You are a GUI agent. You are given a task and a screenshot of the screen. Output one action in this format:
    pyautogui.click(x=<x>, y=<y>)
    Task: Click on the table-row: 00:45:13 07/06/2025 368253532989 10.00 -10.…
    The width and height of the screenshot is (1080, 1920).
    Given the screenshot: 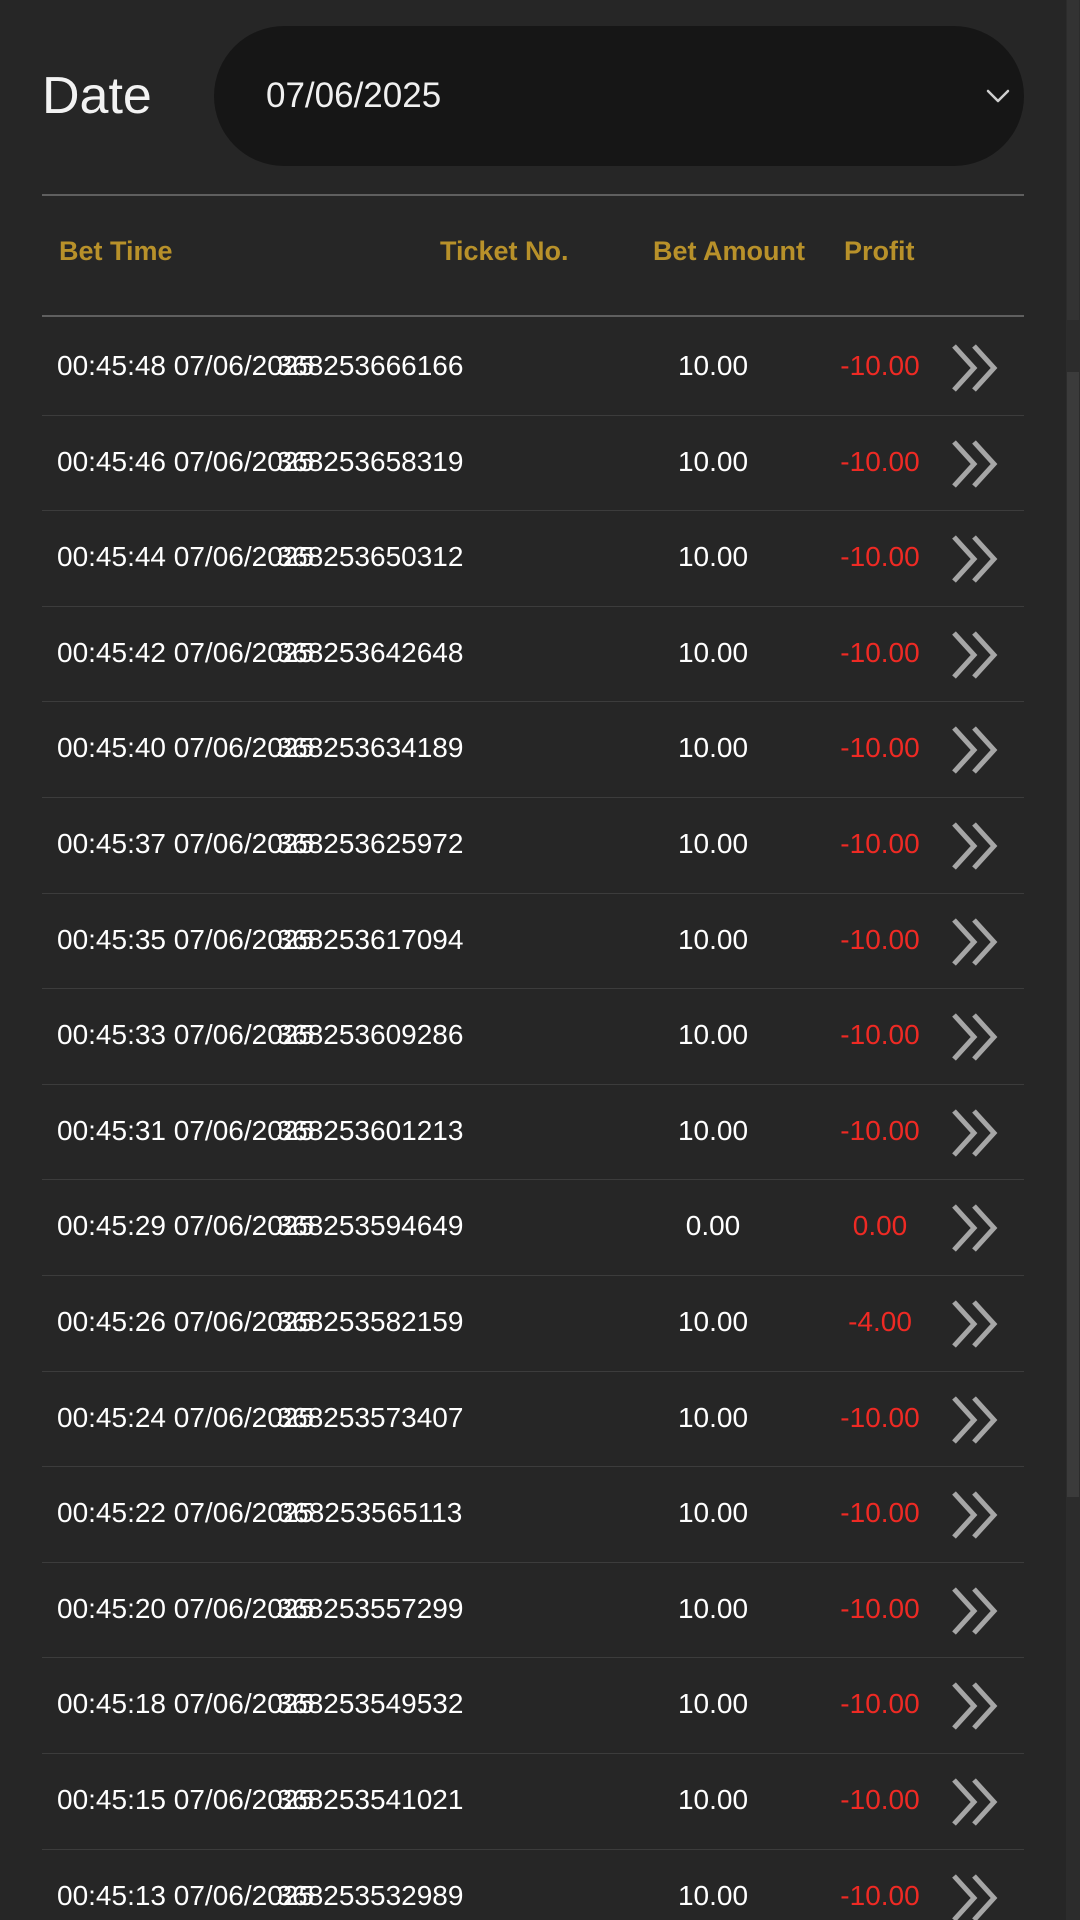 What is the action you would take?
    pyautogui.click(x=533, y=1885)
    